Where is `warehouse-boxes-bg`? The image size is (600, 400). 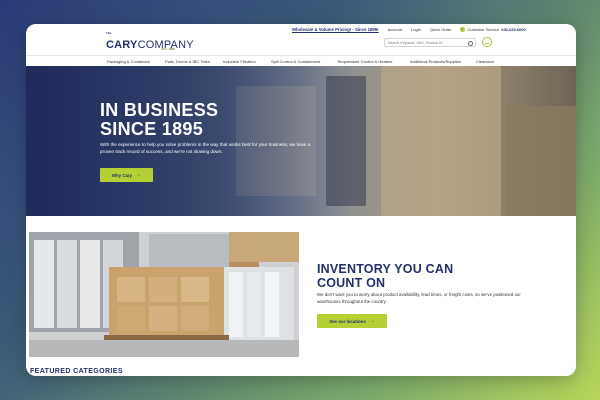 warehouse-boxes-bg is located at coordinates (441, 141).